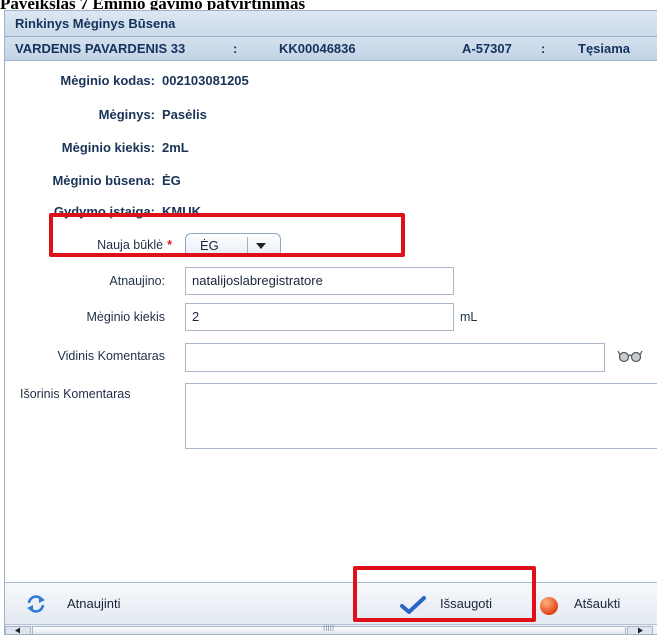 This screenshot has height=635, width=657. Describe the element at coordinates (319, 281) in the screenshot. I see `updated-by-field: natalijoslabregistratore` at that location.